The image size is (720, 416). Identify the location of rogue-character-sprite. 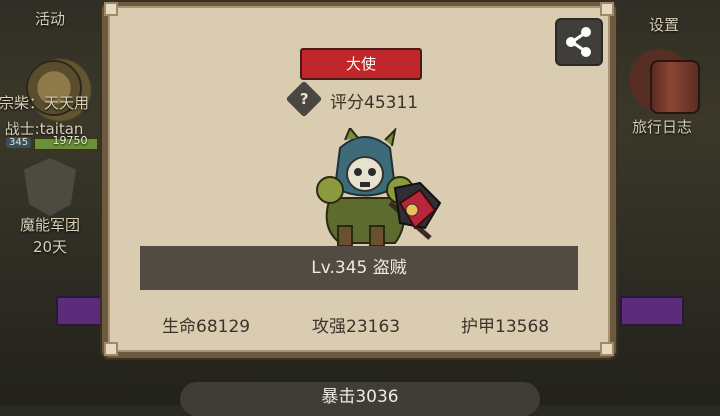
(379, 187).